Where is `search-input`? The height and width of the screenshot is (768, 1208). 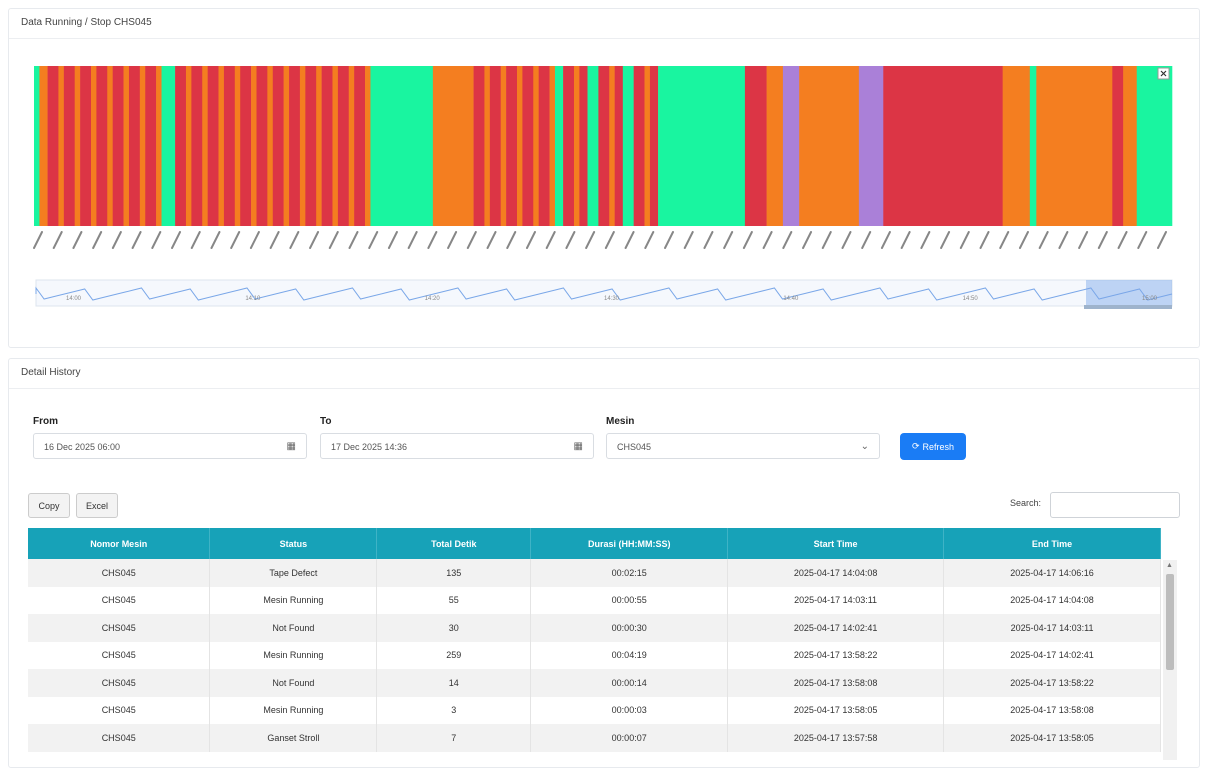
search-input is located at coordinates (1115, 505).